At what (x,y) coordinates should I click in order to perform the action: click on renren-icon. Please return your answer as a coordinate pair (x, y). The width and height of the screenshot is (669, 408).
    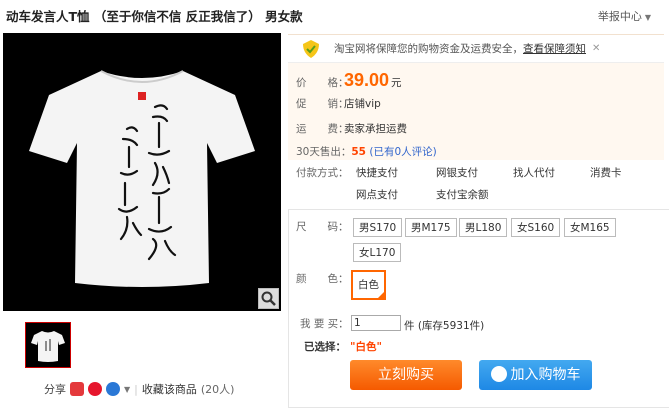
    Looking at the image, I should click on (113, 389).